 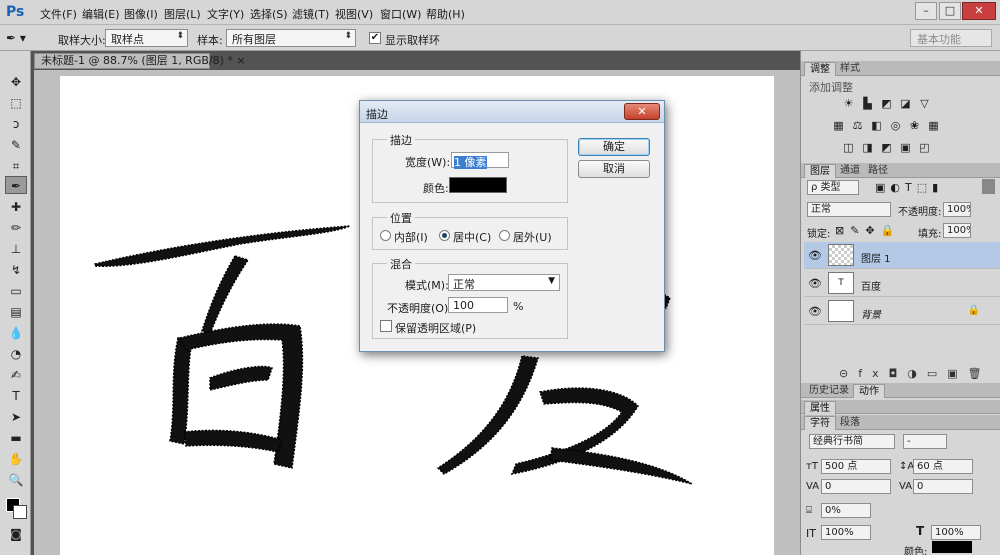 I want to click on layer-opacity-field: 100%, so click(x=957, y=209).